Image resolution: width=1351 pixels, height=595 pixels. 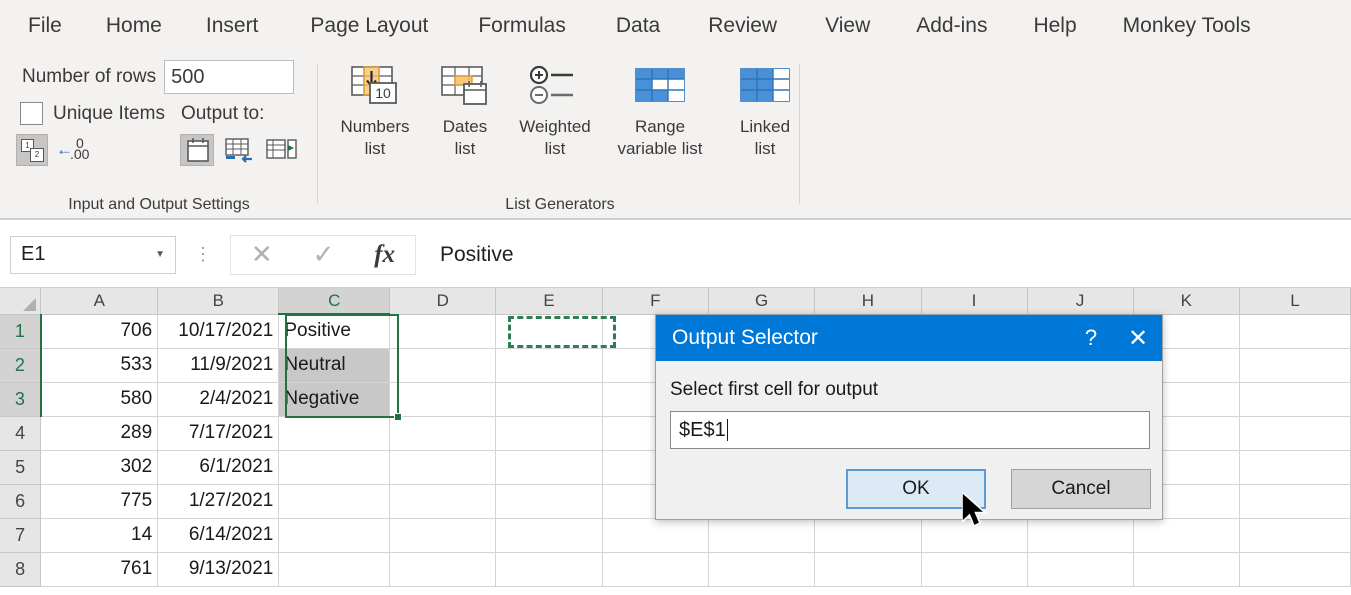 I want to click on ribbon-tab-add-ins: Add-ins, so click(x=951, y=26).